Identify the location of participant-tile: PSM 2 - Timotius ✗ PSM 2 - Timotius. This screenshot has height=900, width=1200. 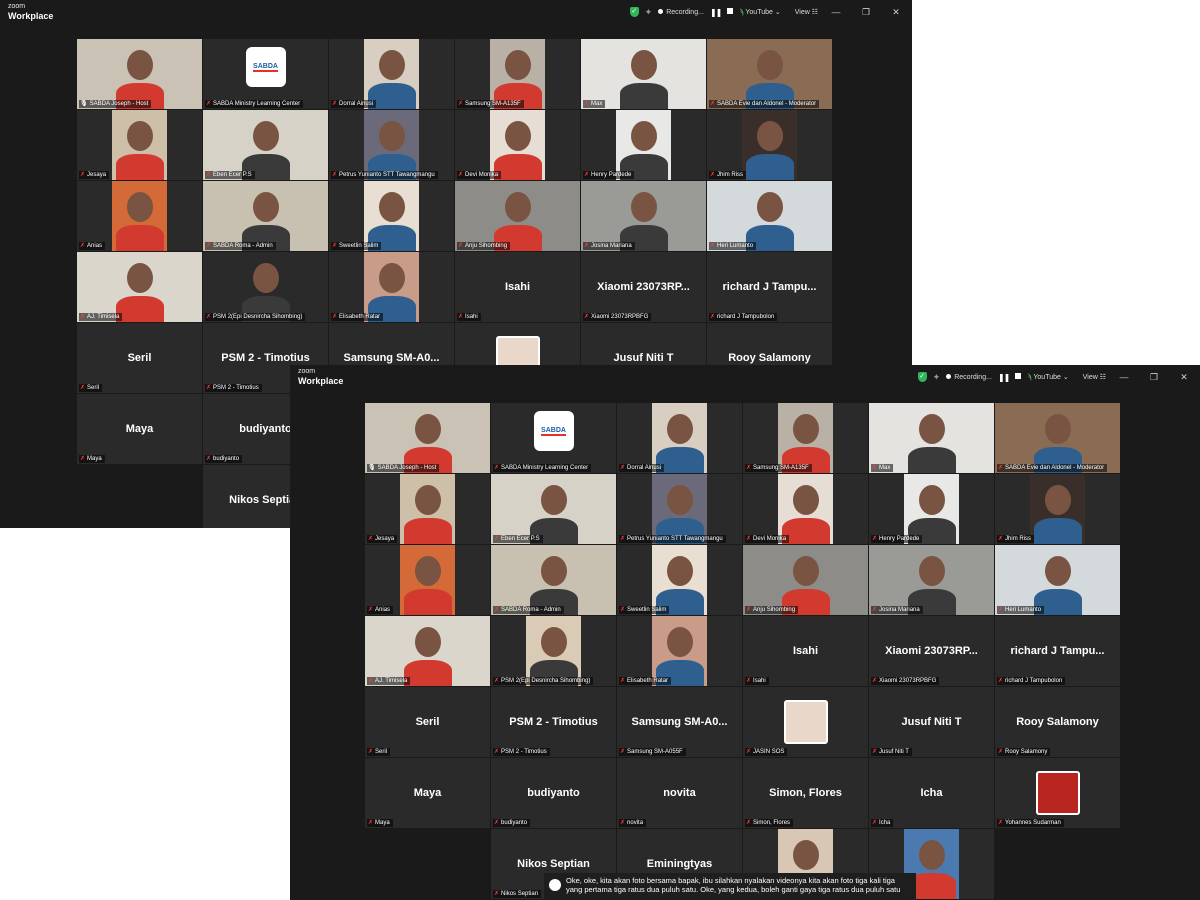
(553, 722).